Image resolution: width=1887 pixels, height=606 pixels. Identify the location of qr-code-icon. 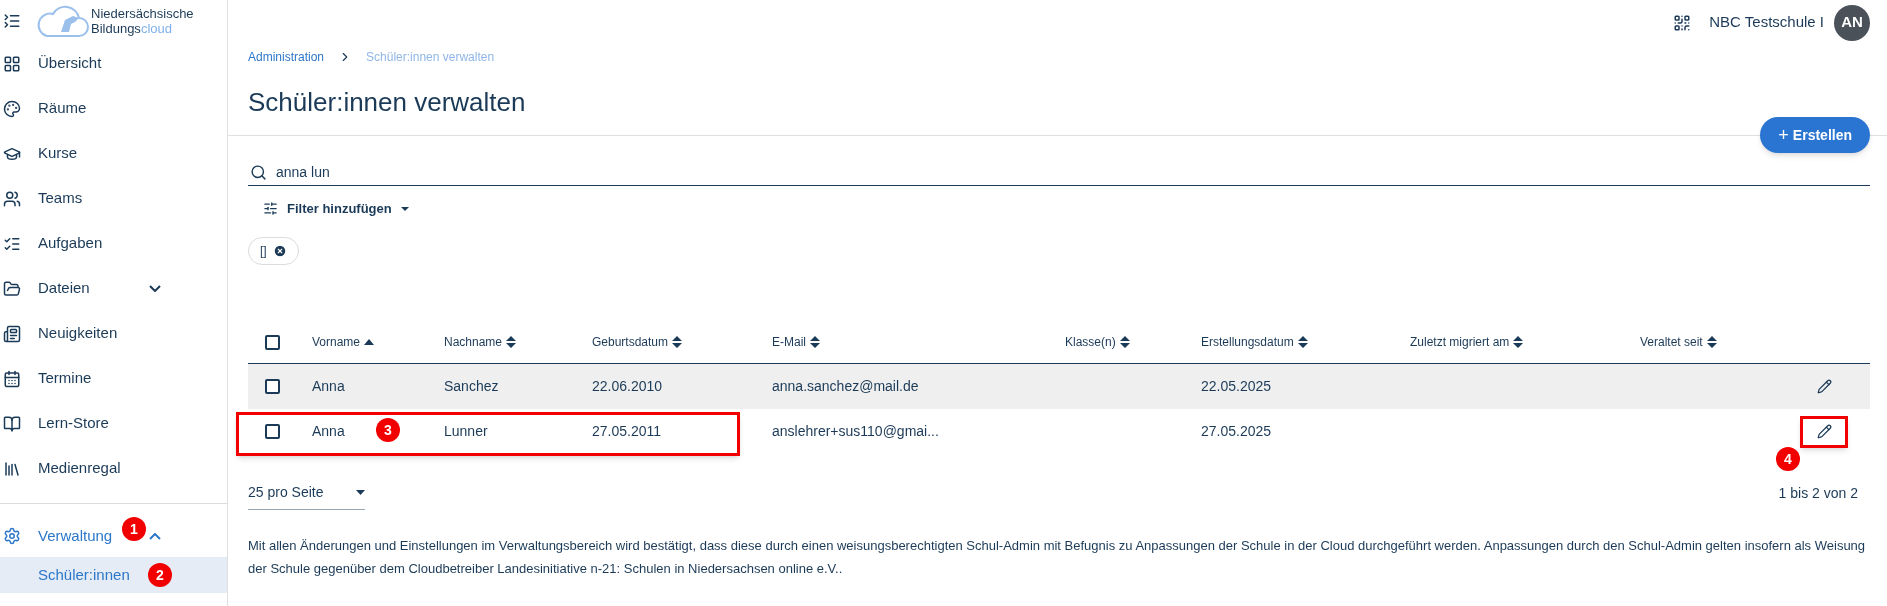
(1682, 22).